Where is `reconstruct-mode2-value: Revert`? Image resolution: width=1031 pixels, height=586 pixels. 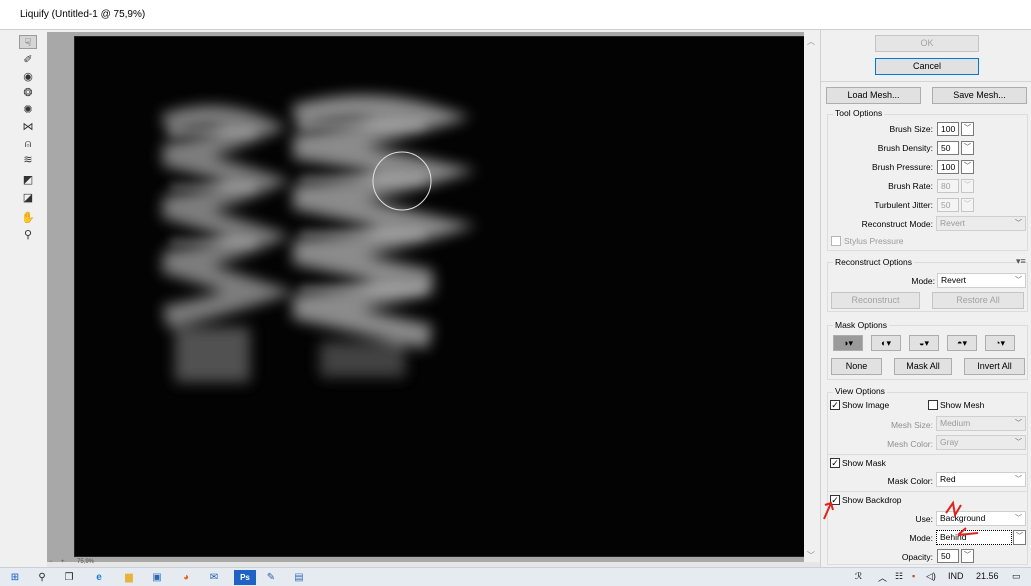 reconstruct-mode2-value: Revert is located at coordinates (954, 280).